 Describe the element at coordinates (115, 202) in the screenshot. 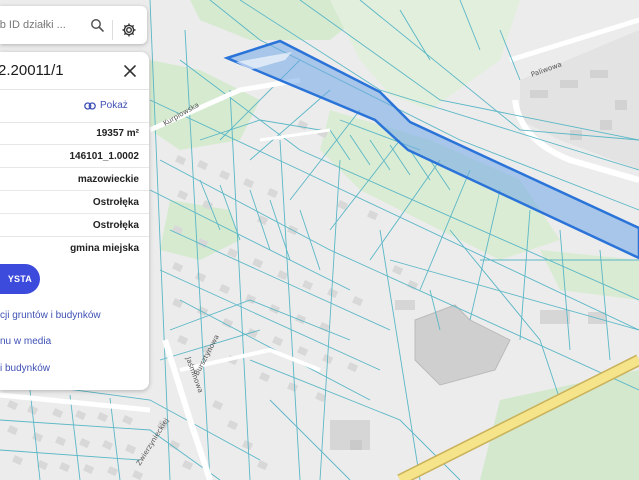

I see `county-value: Ostrołęka` at that location.